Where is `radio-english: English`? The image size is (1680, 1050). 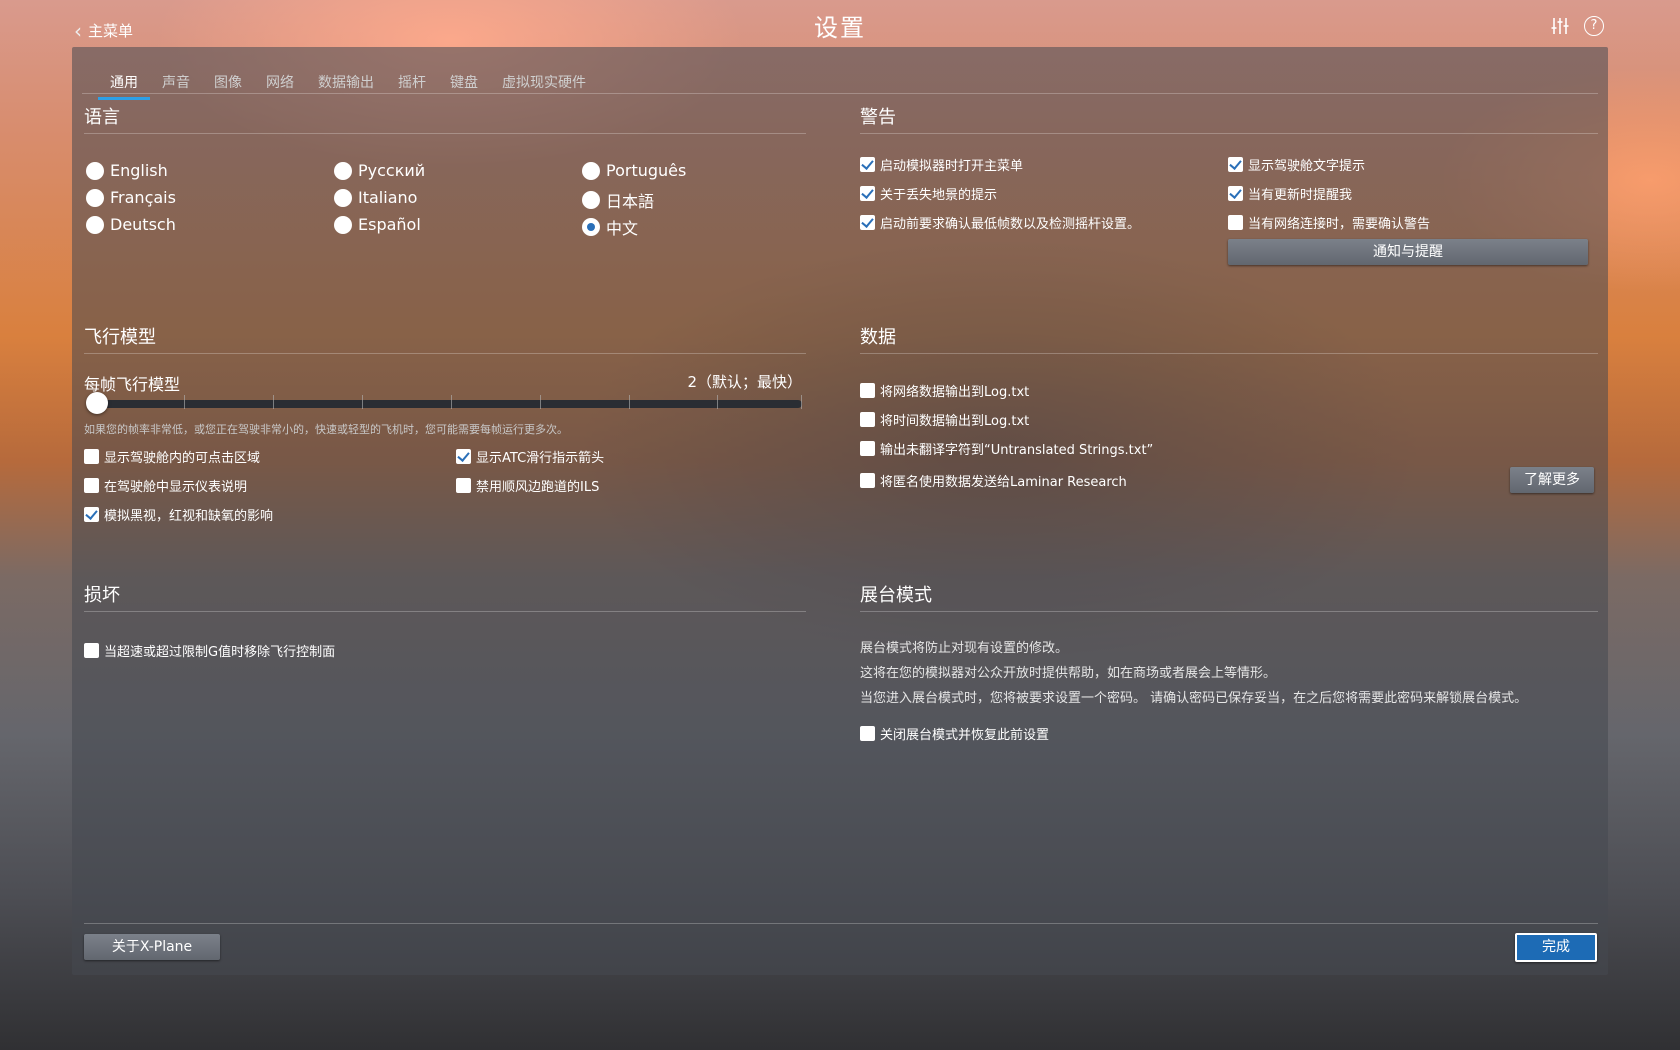
radio-english: English is located at coordinates (127, 170).